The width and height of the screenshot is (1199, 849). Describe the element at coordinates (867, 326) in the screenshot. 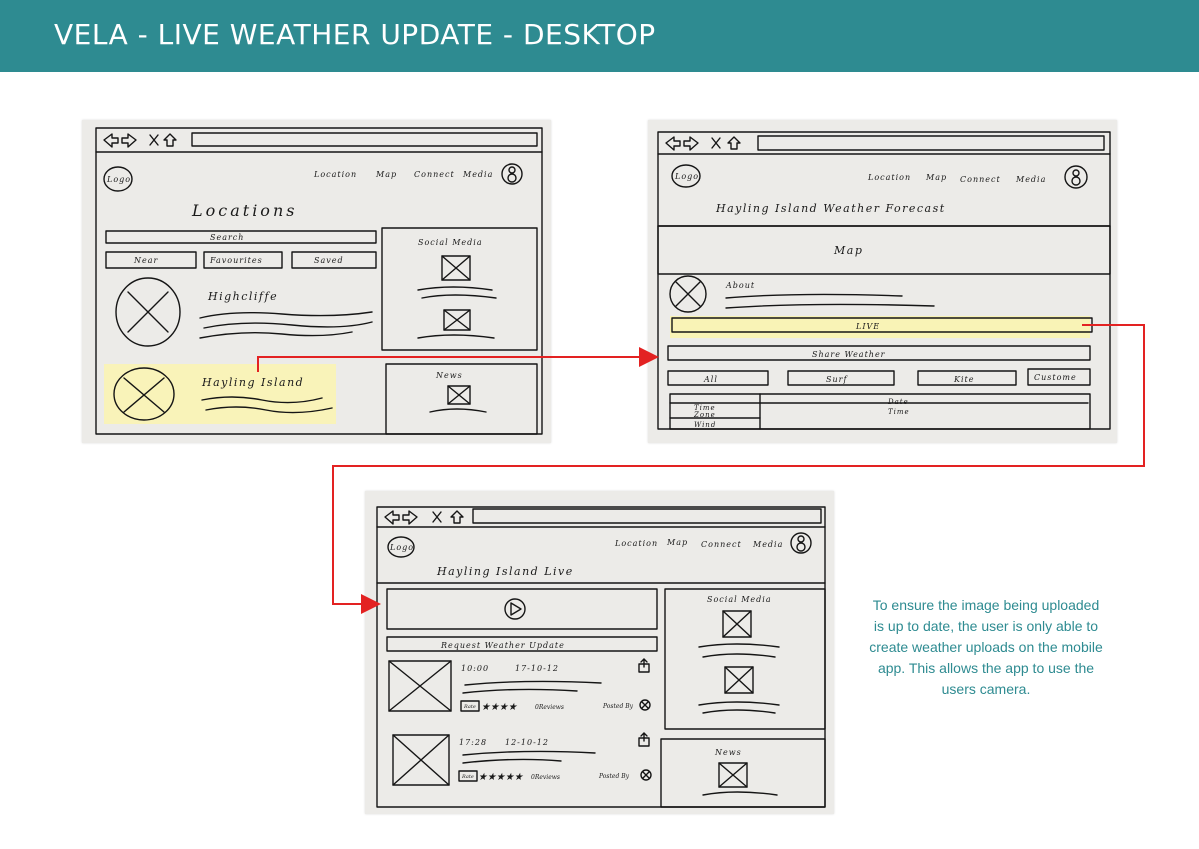

I see `live-label: LIVE` at that location.